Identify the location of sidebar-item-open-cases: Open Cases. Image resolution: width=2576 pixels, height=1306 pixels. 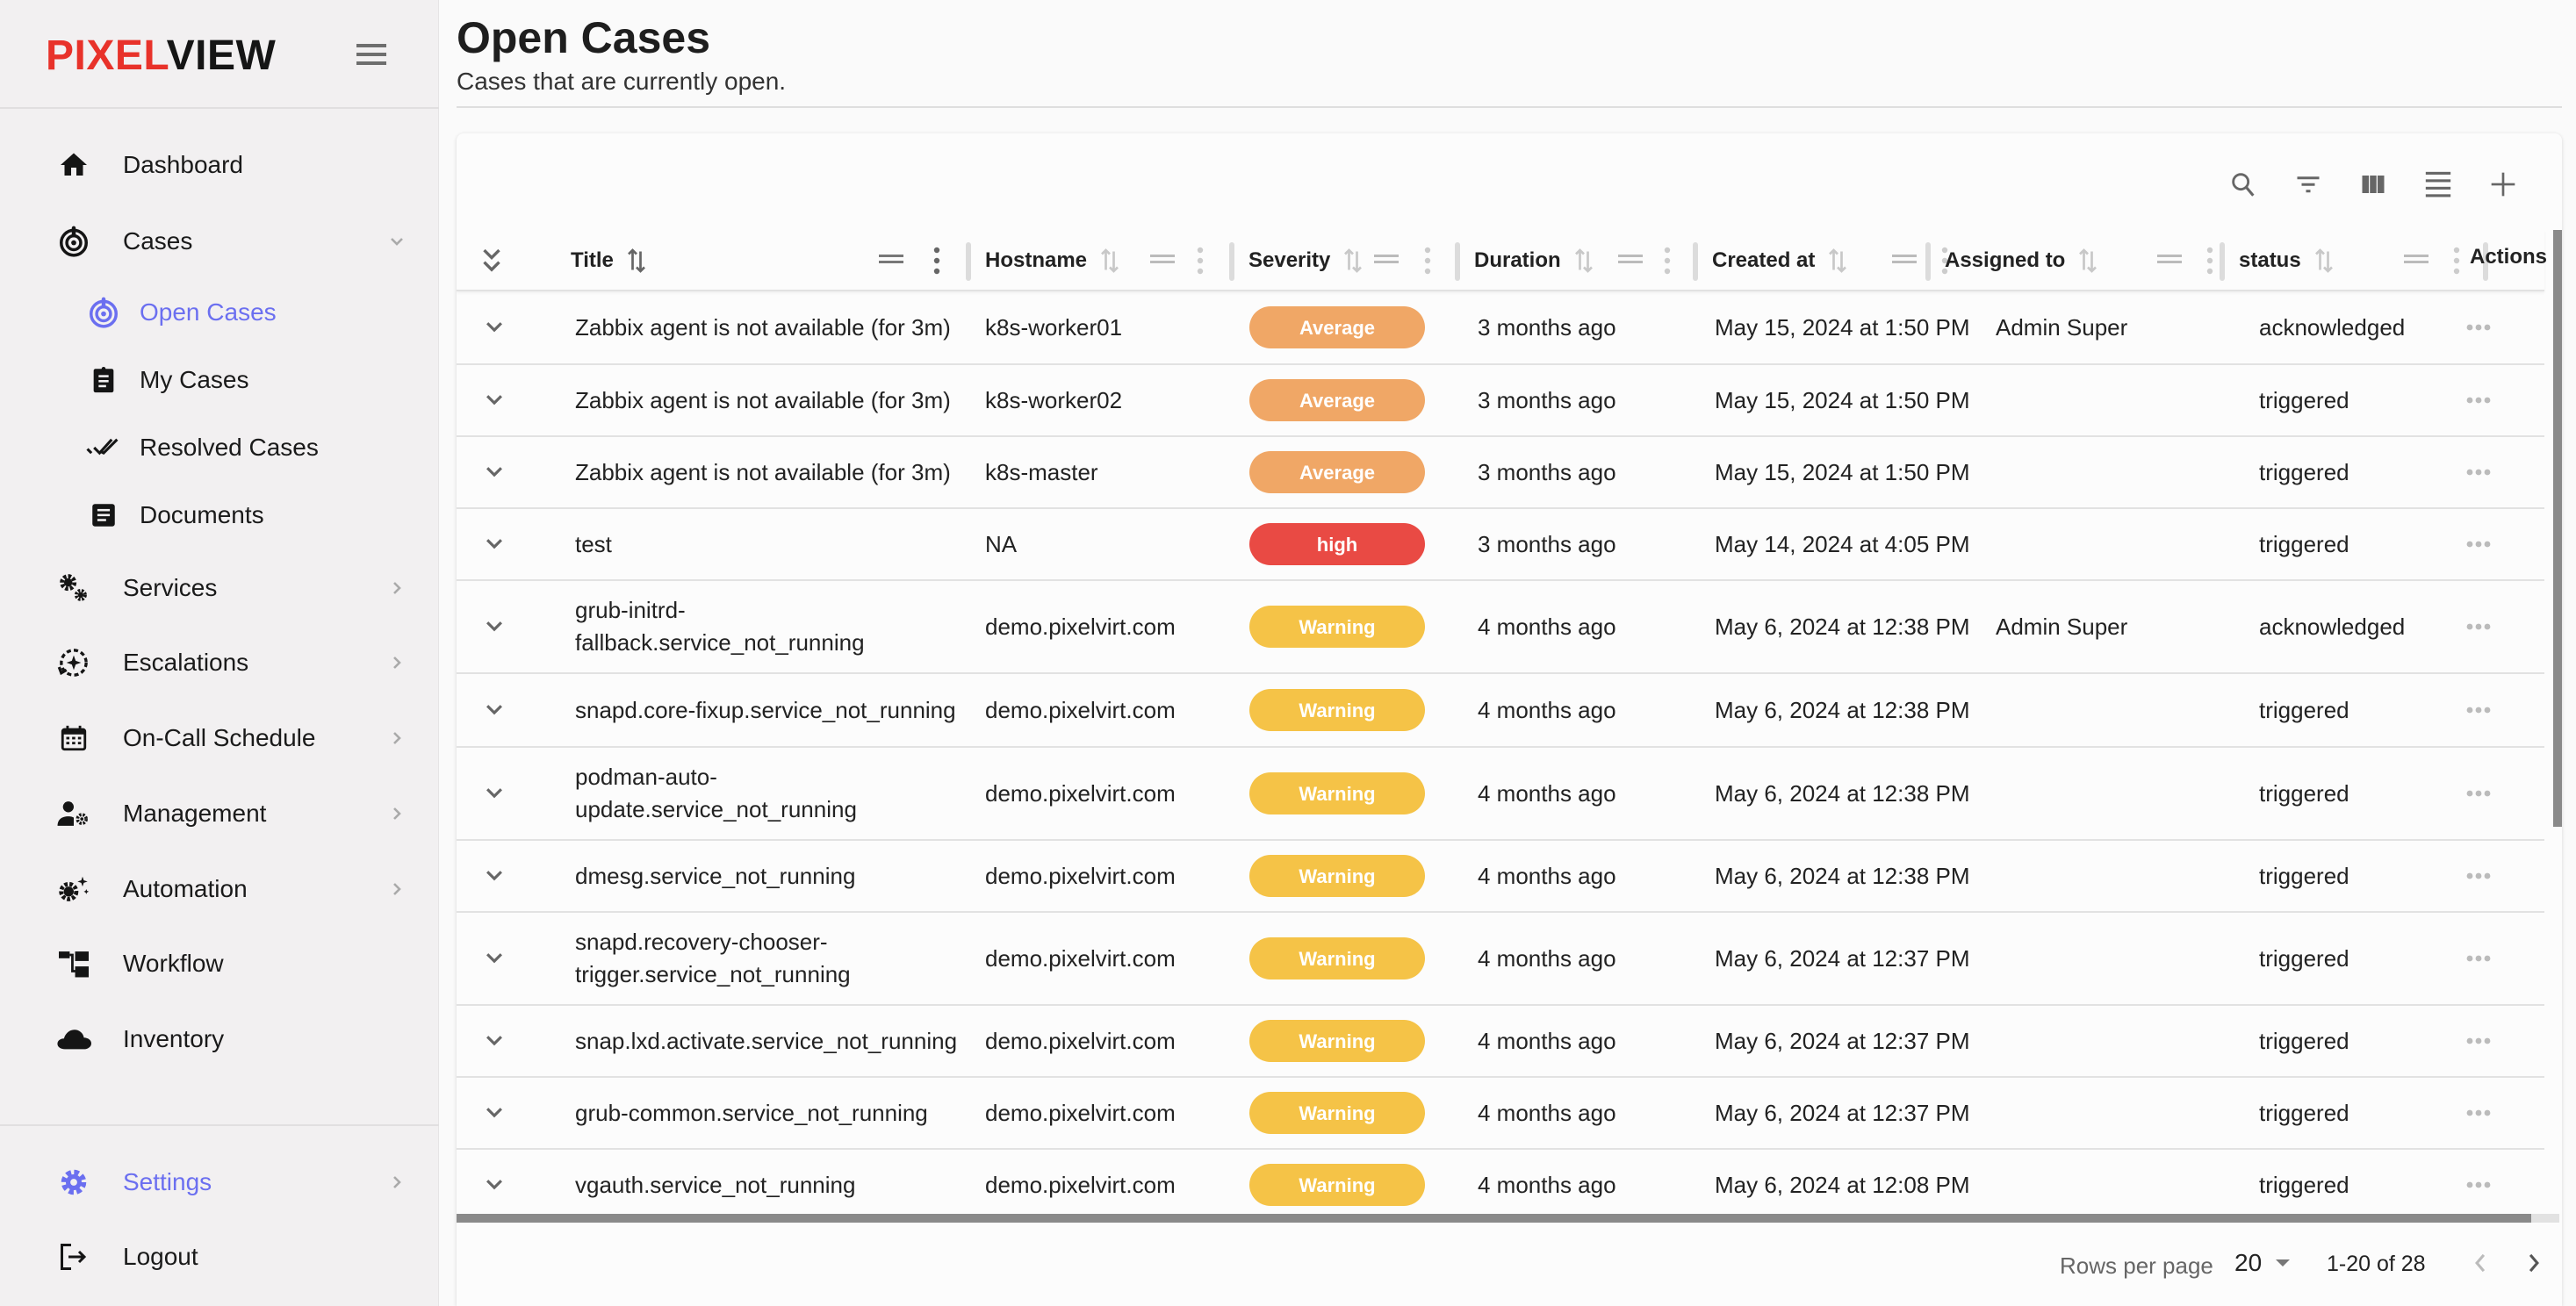
(219, 312).